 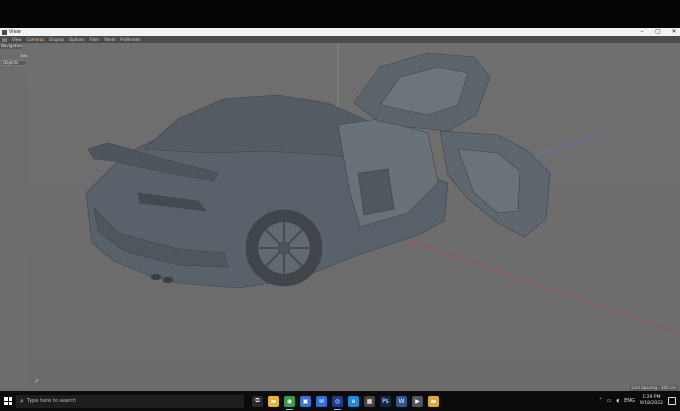 I want to click on close-button: ✕, so click(x=674, y=32).